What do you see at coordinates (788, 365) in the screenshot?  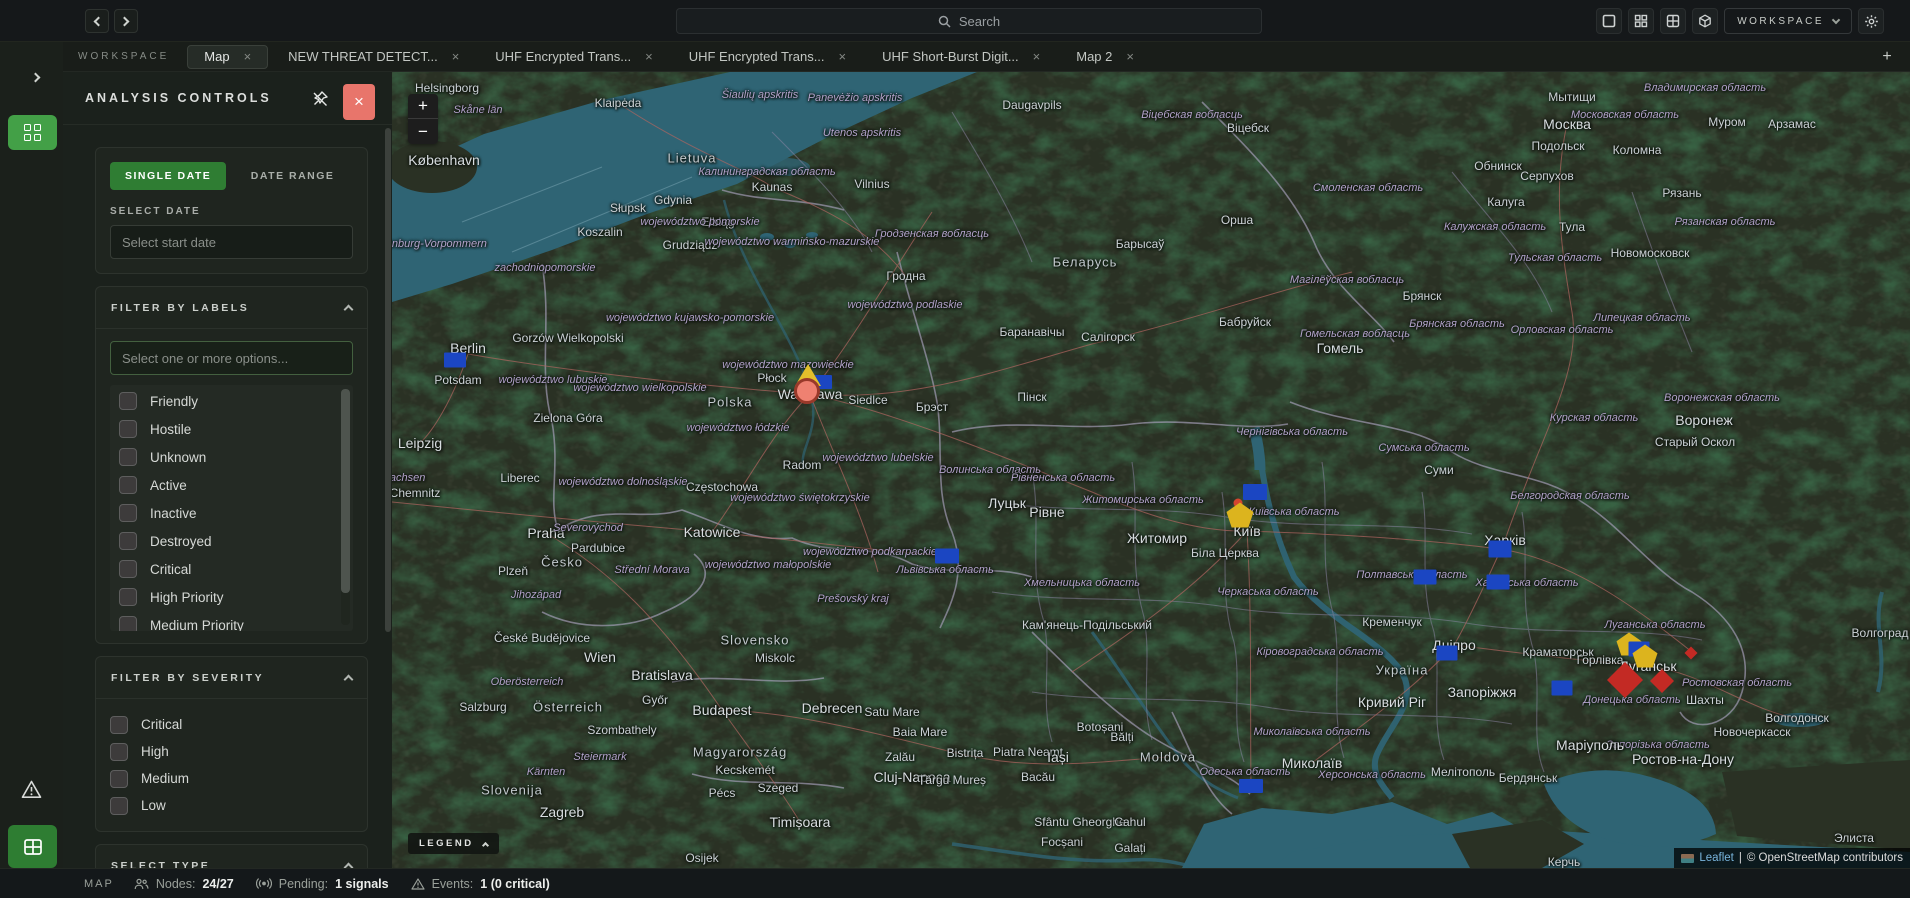 I see `map-label: województwo mazowieckie` at bounding box center [788, 365].